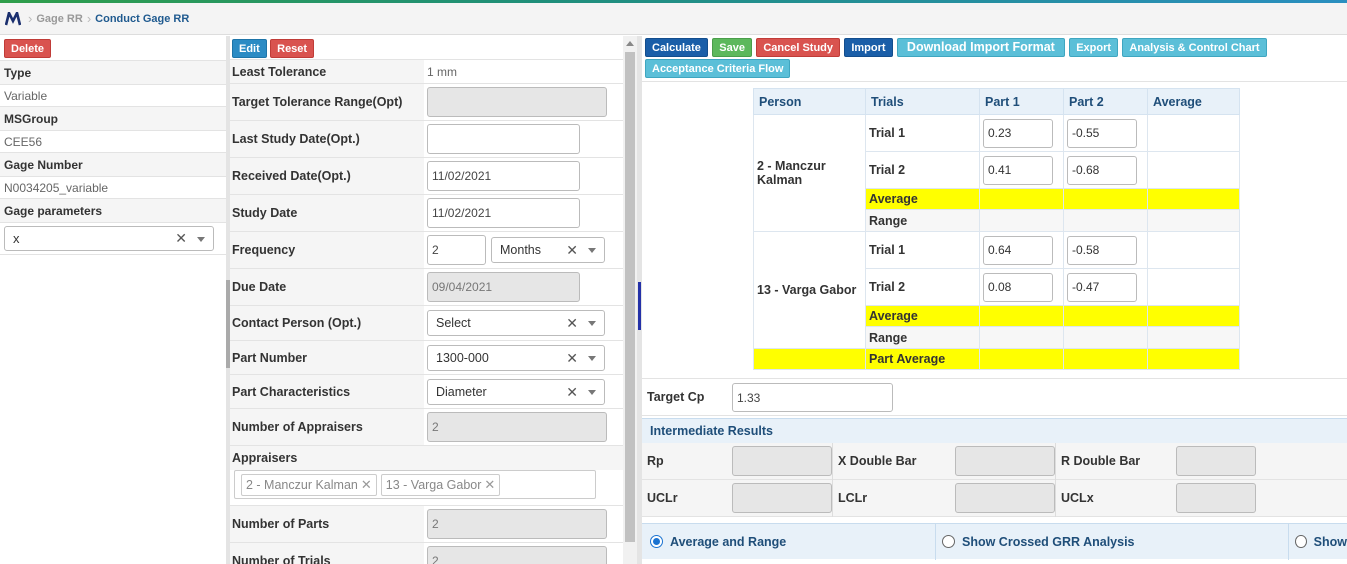 The height and width of the screenshot is (564, 1347). I want to click on received-date-input: 11/02/2021, so click(503, 176).